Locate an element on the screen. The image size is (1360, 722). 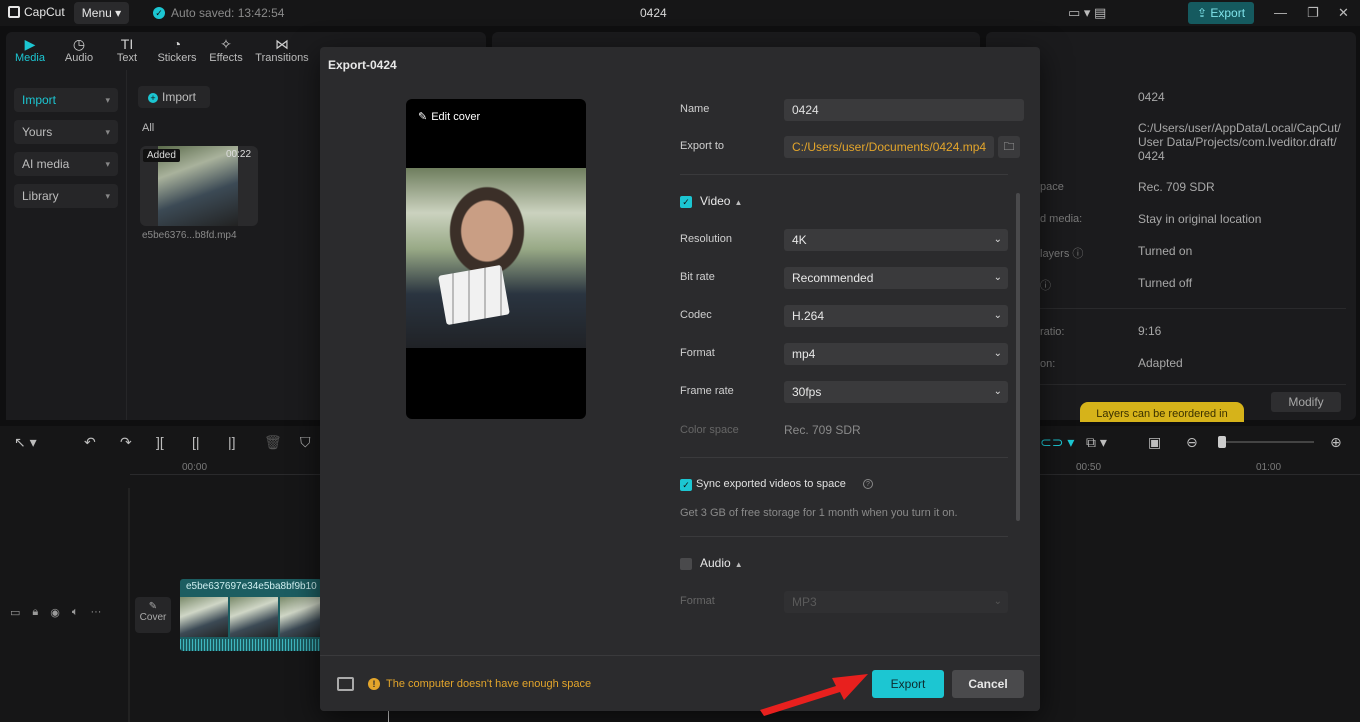
eye-icon: ◉ is located at coordinates (55, 612).